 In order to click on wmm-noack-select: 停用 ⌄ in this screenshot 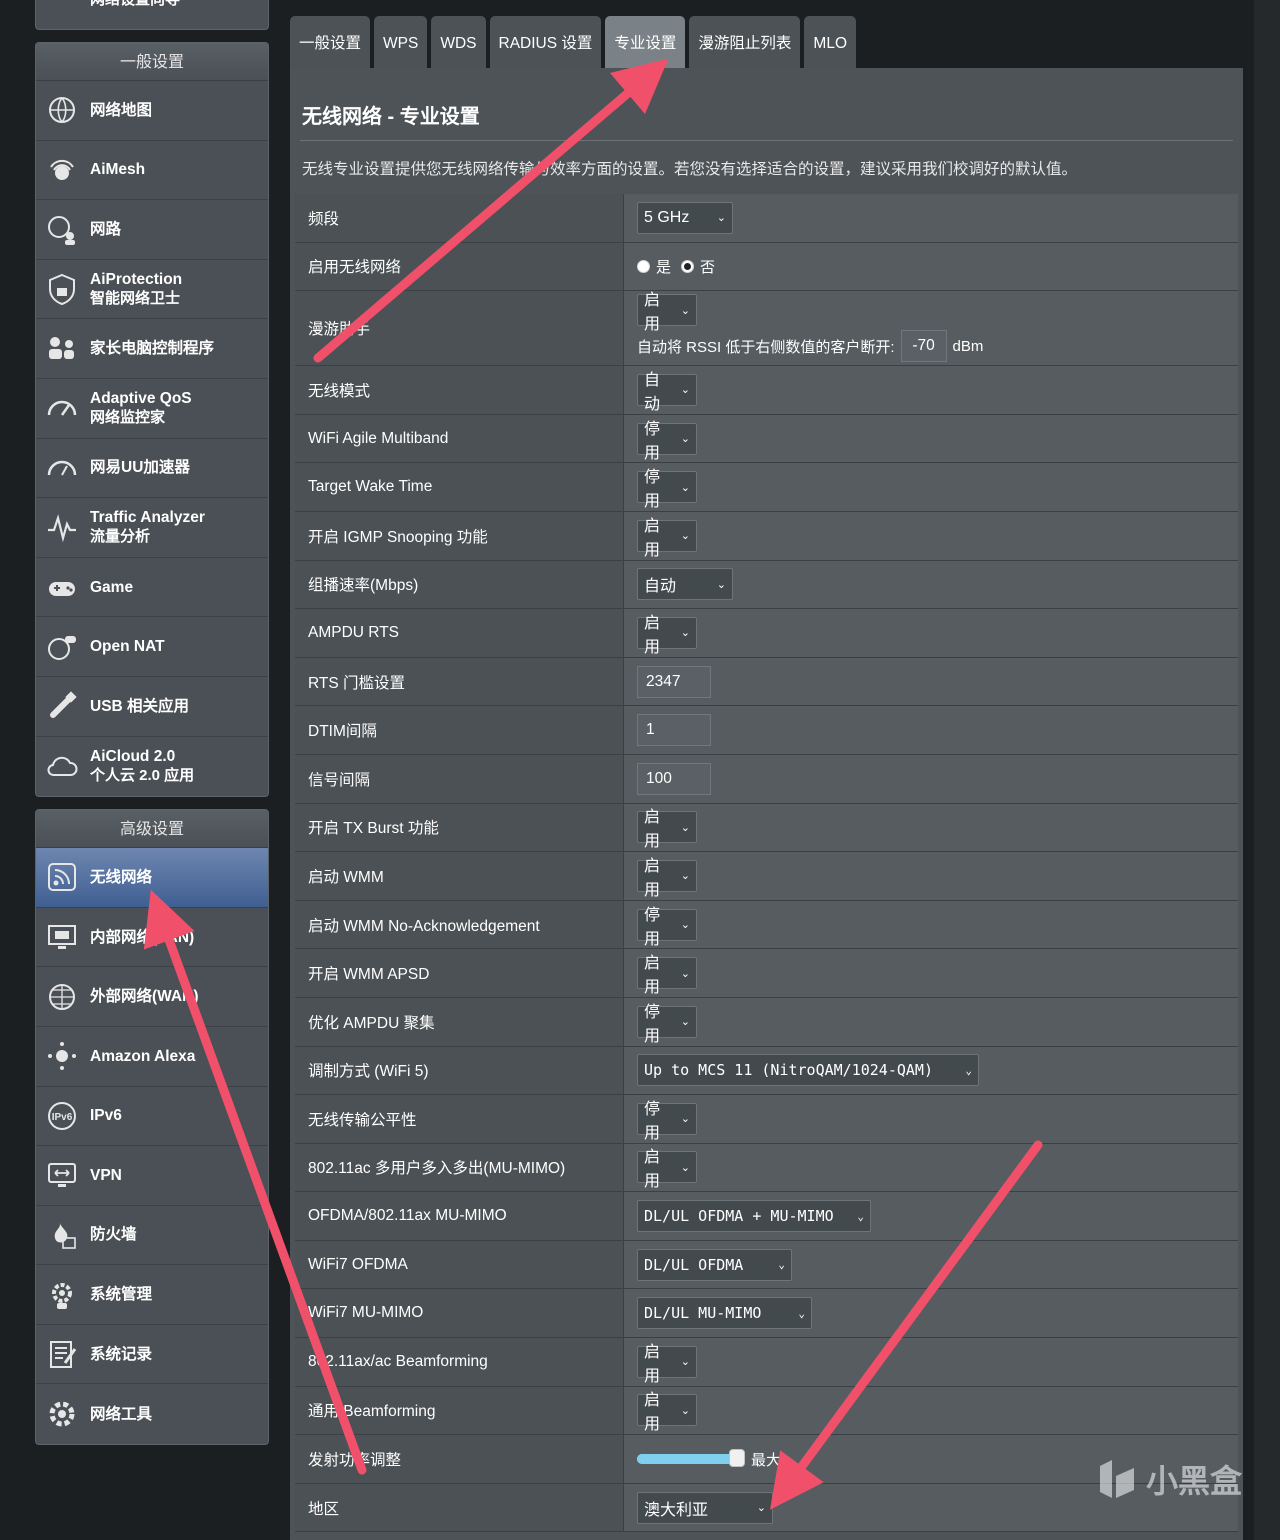, I will do `click(667, 927)`.